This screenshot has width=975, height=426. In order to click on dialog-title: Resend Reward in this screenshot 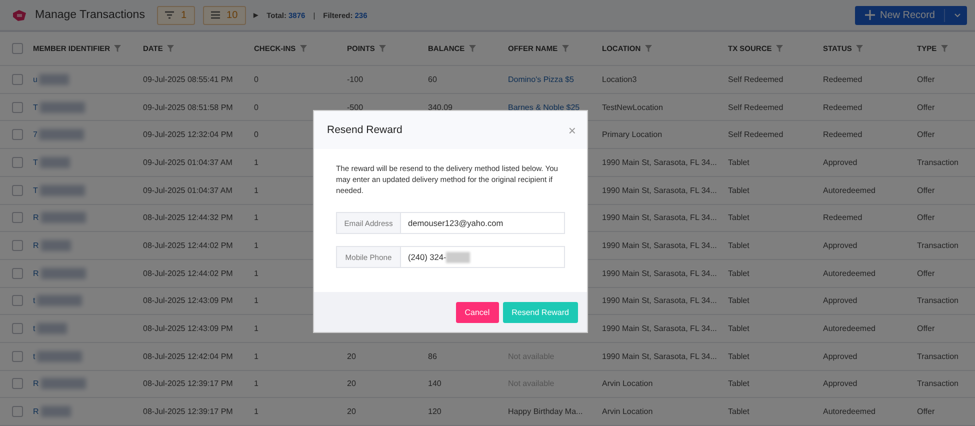, I will do `click(364, 130)`.